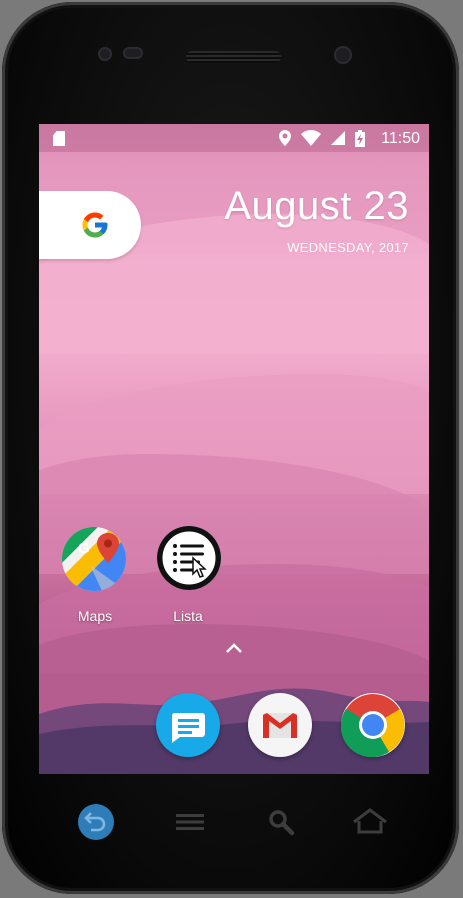 The width and height of the screenshot is (463, 898). I want to click on messages-dock-icon, so click(188, 725).